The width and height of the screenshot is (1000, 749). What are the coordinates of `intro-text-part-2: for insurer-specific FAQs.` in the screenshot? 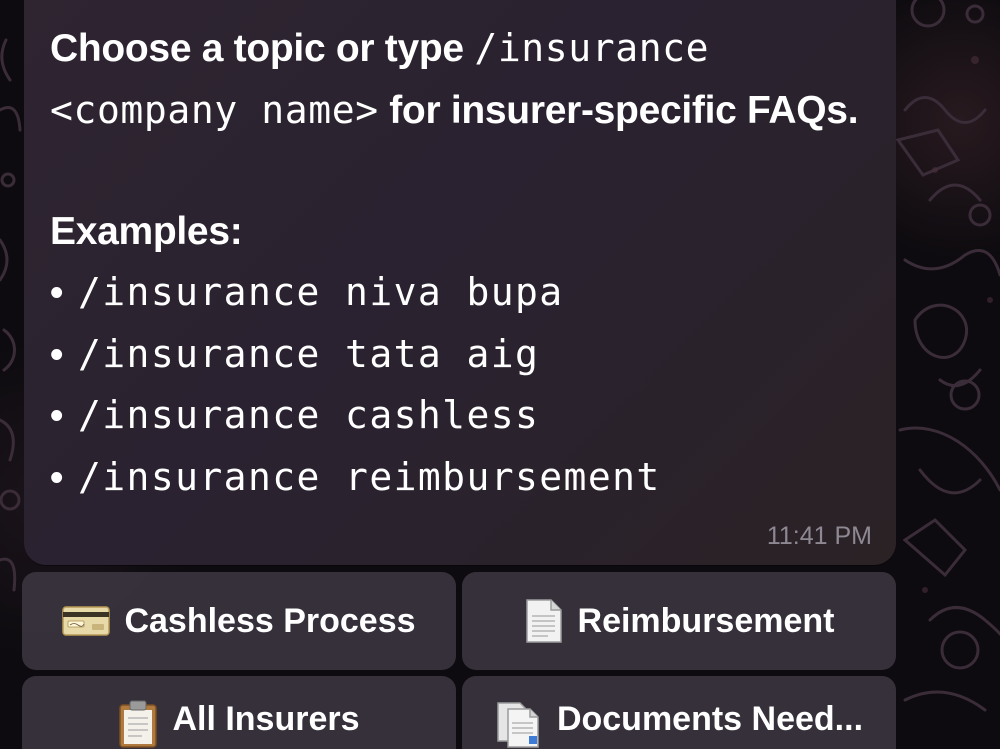 It's located at (618, 110).